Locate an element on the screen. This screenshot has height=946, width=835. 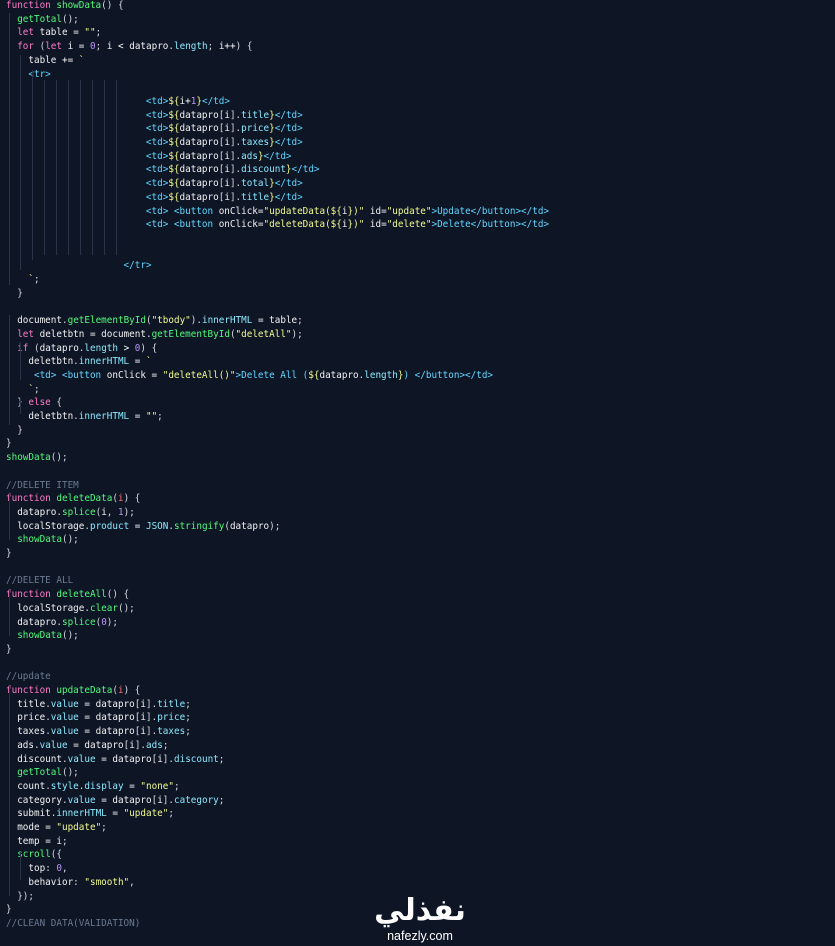
code-token: i is located at coordinates (112, 47).